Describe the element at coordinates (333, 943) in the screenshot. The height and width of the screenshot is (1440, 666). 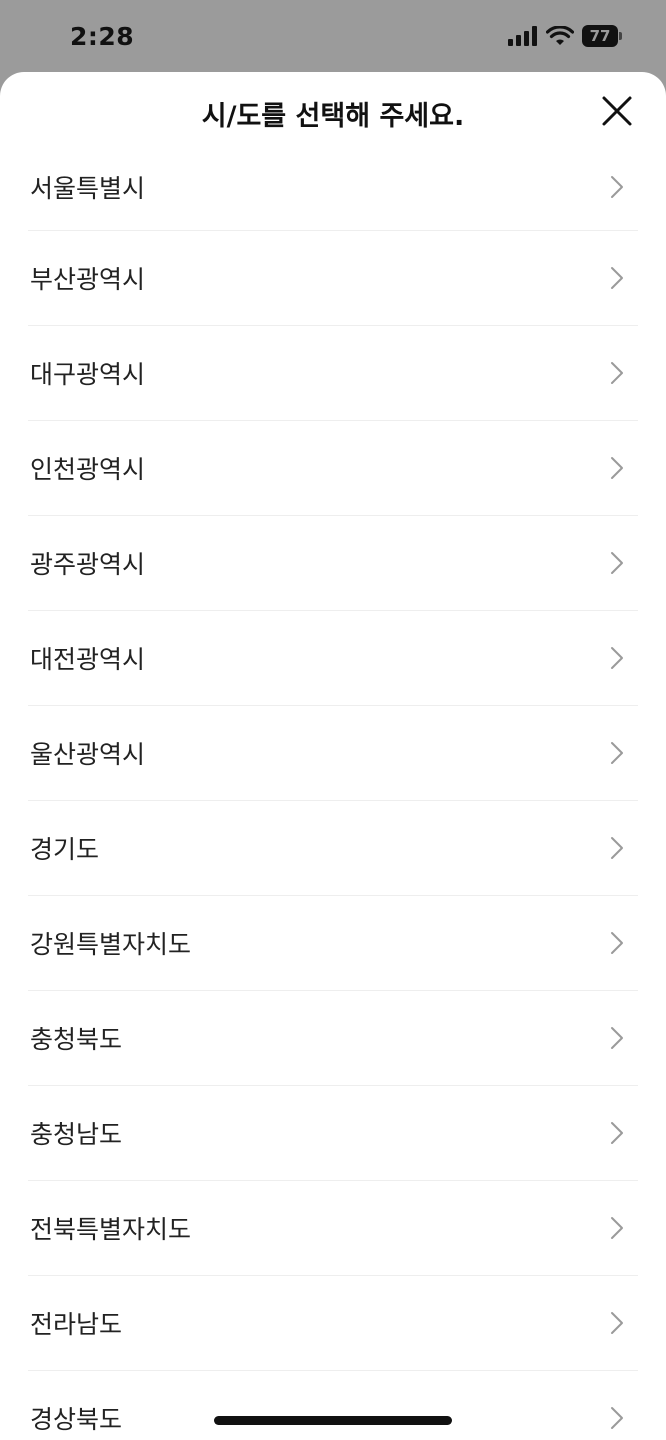
I see `region-item: 강원특별자치도` at that location.